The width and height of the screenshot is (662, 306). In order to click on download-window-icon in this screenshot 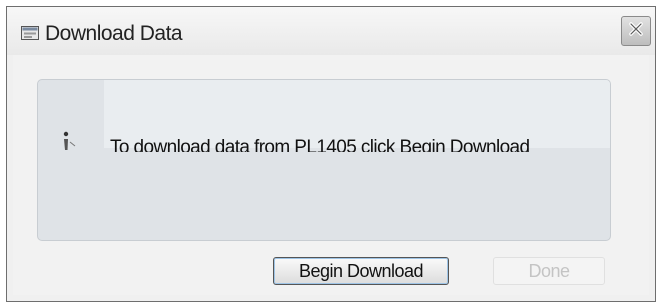, I will do `click(30, 33)`.